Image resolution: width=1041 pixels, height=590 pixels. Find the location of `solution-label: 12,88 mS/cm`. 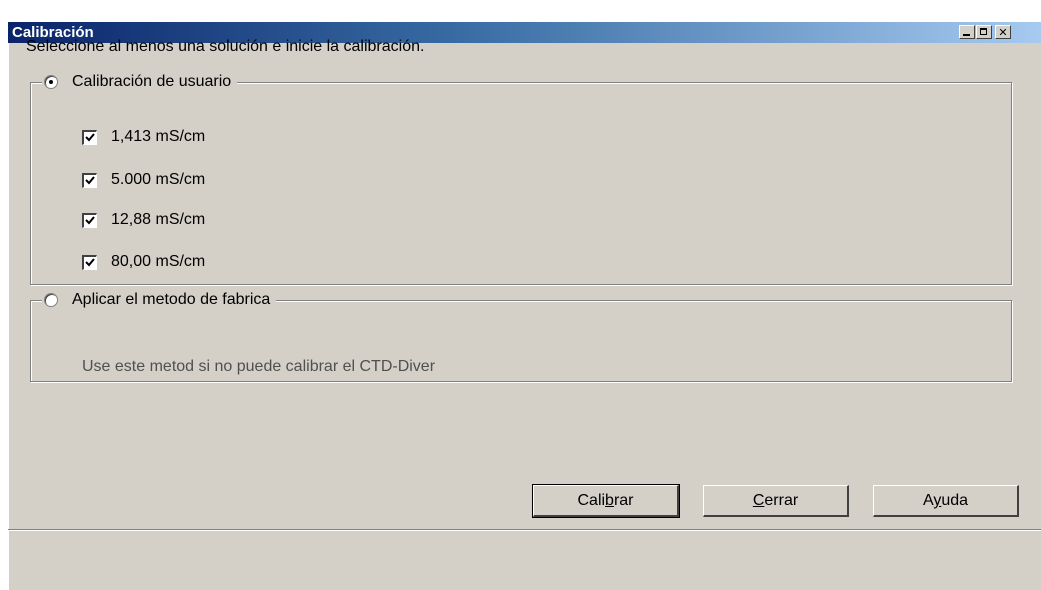

solution-label: 12,88 mS/cm is located at coordinates (158, 219).